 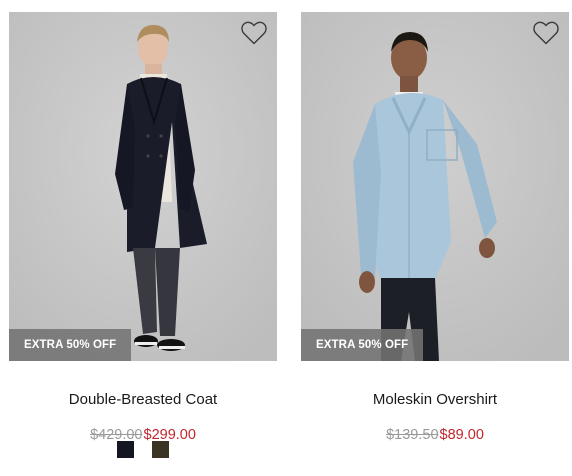 I want to click on sale-price: $89.00, so click(x=461, y=435).